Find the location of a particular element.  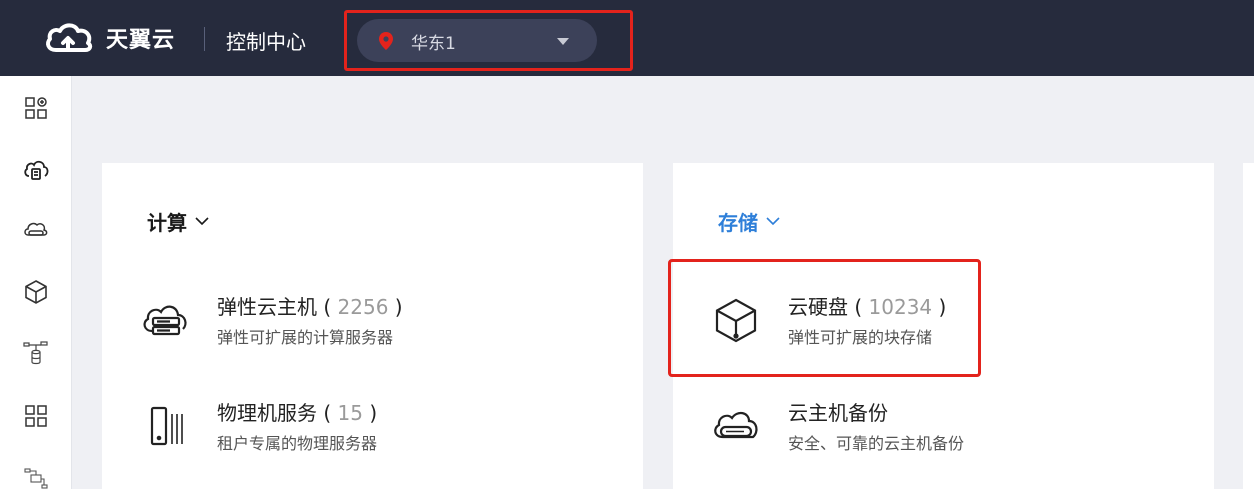

region-highlight-box: 华东1 is located at coordinates (488, 40).